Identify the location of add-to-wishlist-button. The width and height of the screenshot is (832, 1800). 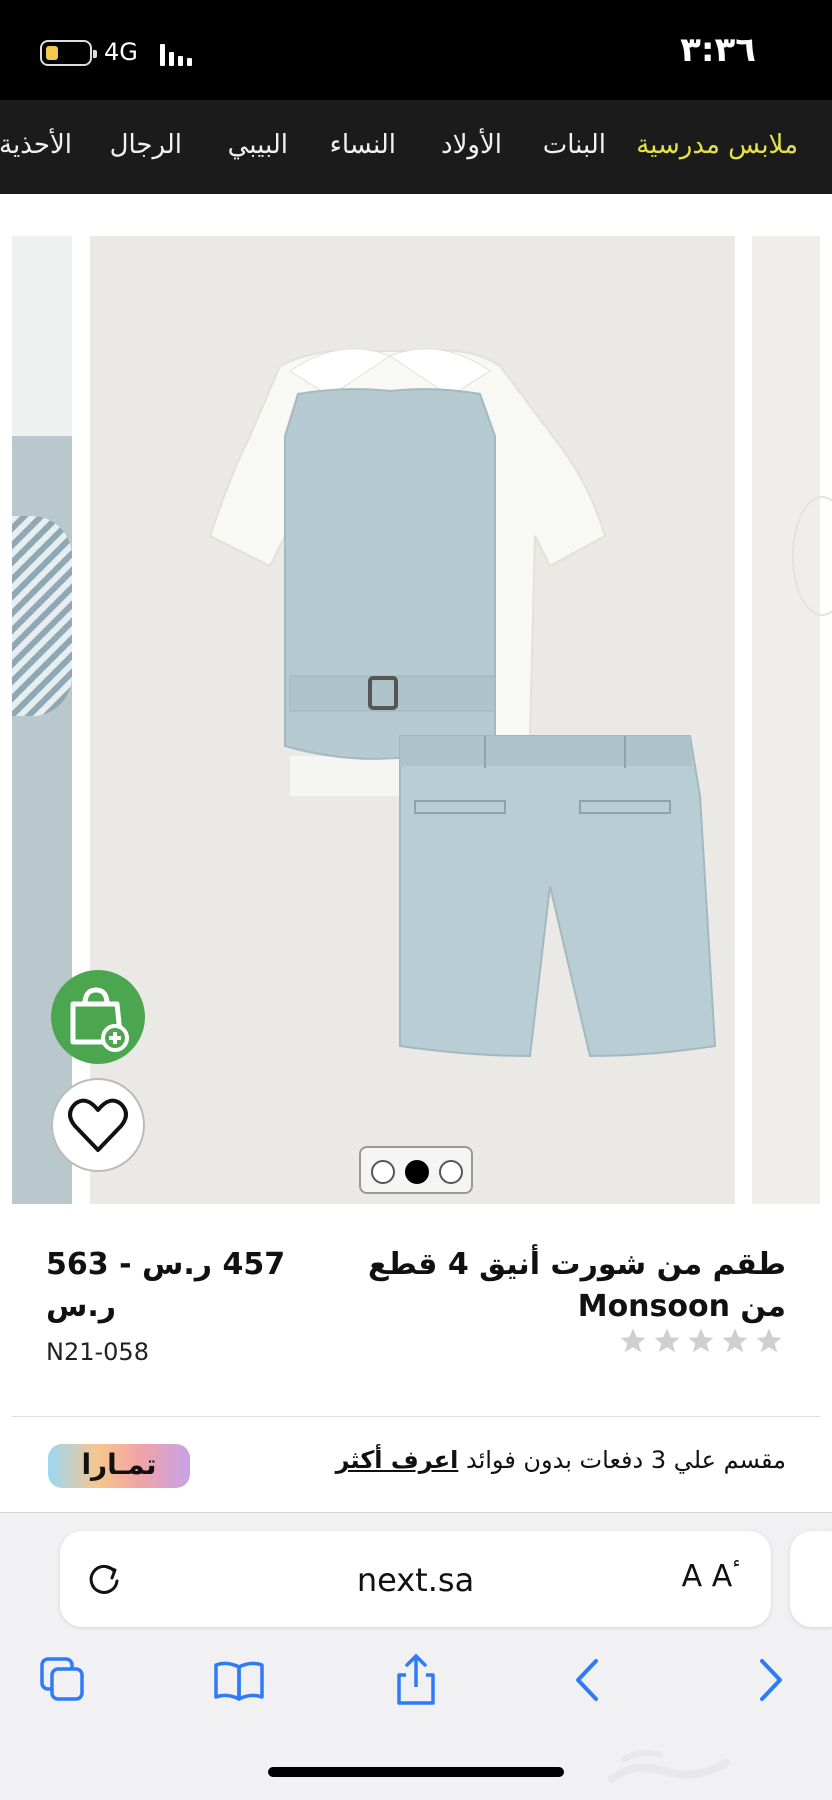
(98, 1125).